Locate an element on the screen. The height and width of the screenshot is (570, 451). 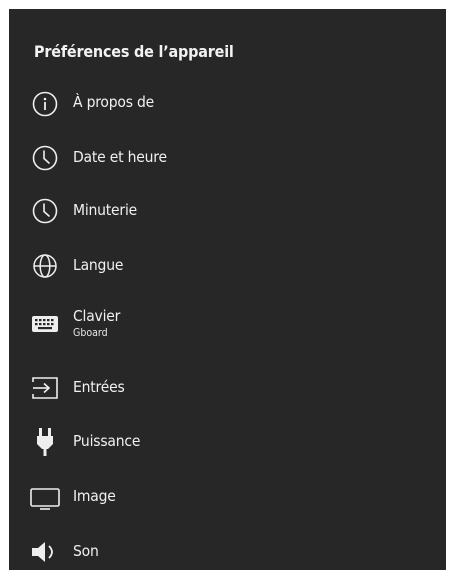
speaker-icon is located at coordinates (45, 552).